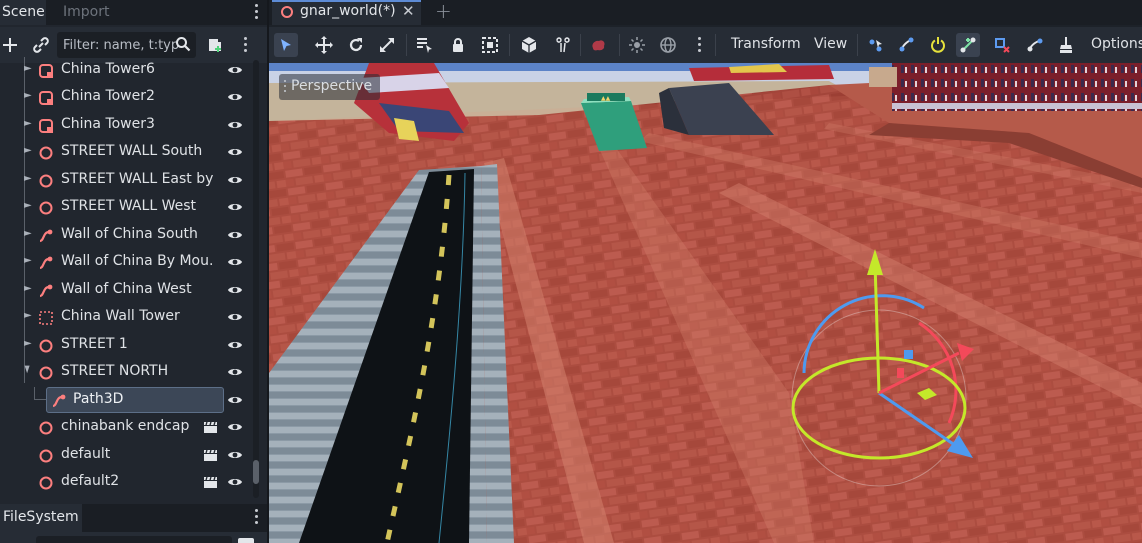 Image resolution: width=1142 pixels, height=543 pixels. What do you see at coordinates (26, 370) in the screenshot?
I see `collapse-arrow-icon: ►` at bounding box center [26, 370].